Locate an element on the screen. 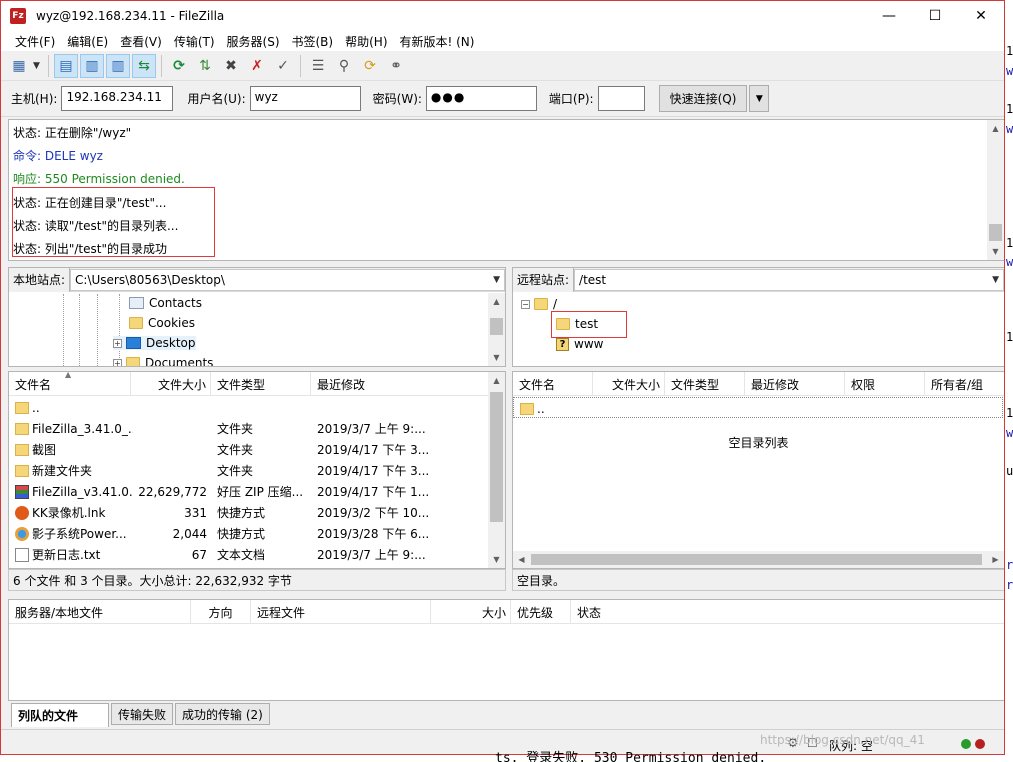 The height and width of the screenshot is (762, 1013). column-direction: 方向 is located at coordinates (221, 612).